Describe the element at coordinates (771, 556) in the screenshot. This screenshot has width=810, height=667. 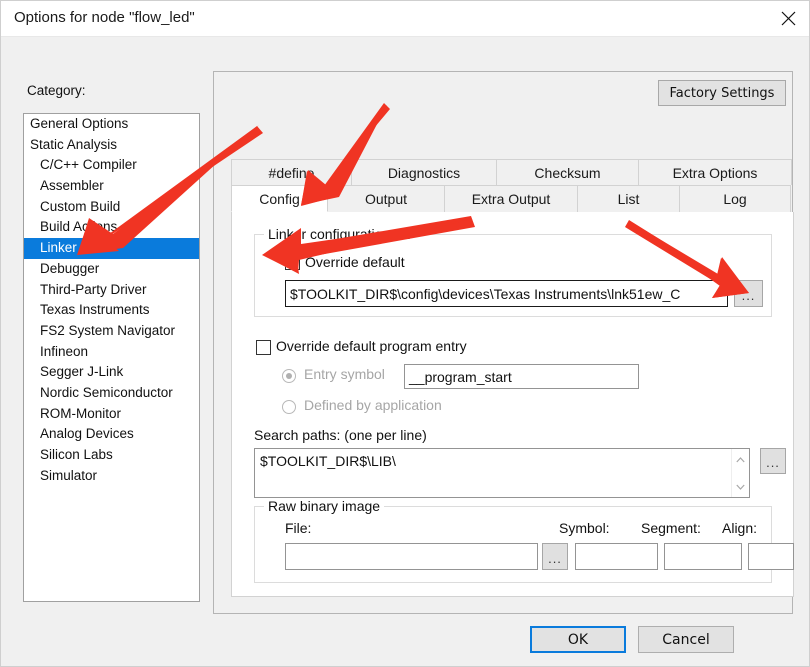
I see `raw-align-input` at that location.